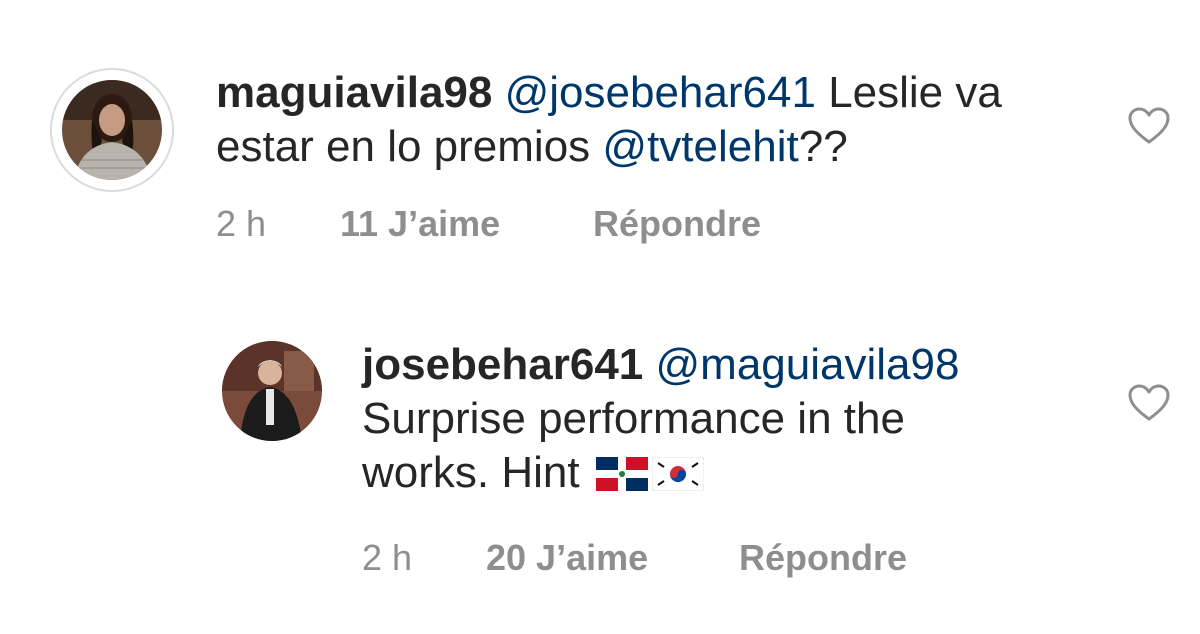 The height and width of the screenshot is (634, 1200). I want to click on comment-meta: 2 h 11 J’aime Répondre, so click(566, 224).